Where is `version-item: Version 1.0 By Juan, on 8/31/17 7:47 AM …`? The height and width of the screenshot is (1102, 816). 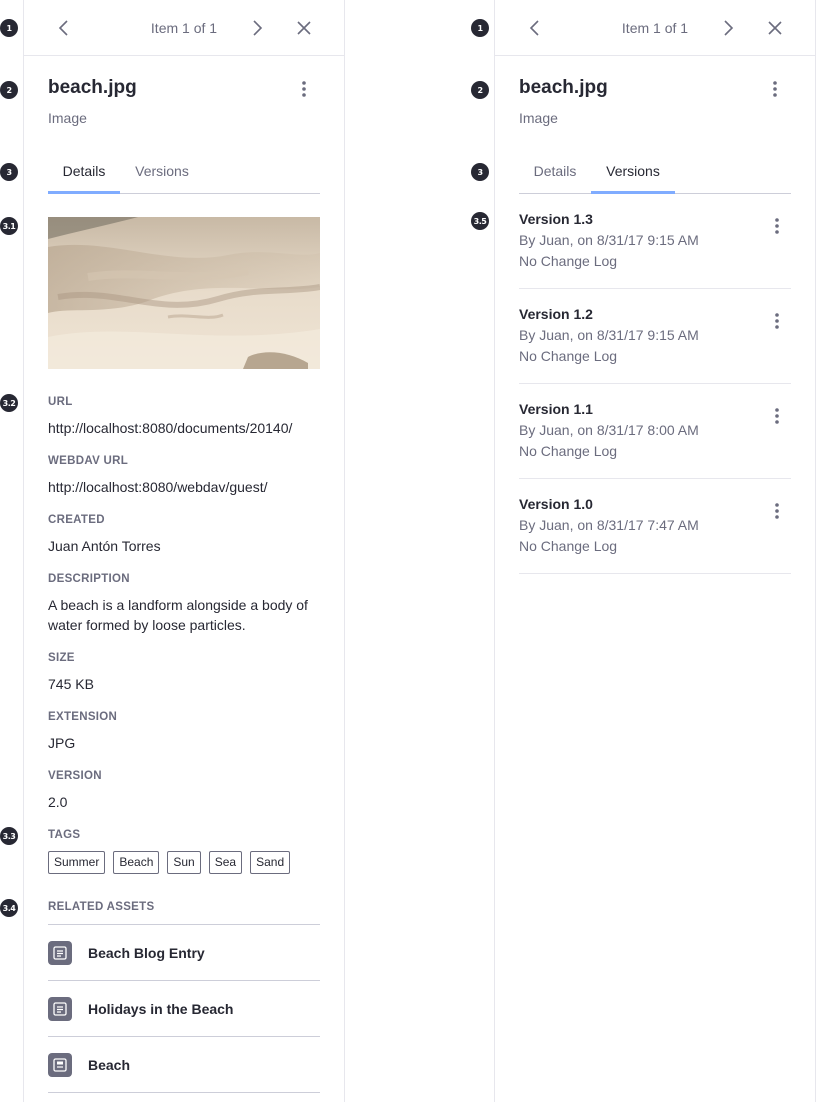
version-item: Version 1.0 By Juan, on 8/31/17 7:47 AM … is located at coordinates (655, 526).